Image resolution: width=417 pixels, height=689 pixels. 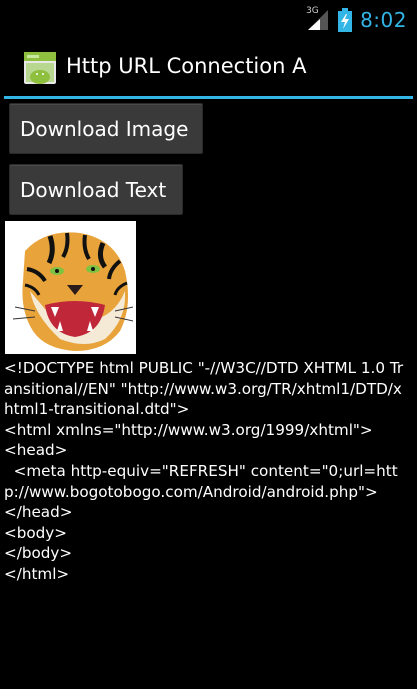 I want to click on status-bar: 3G 8:02, so click(x=208, y=20).